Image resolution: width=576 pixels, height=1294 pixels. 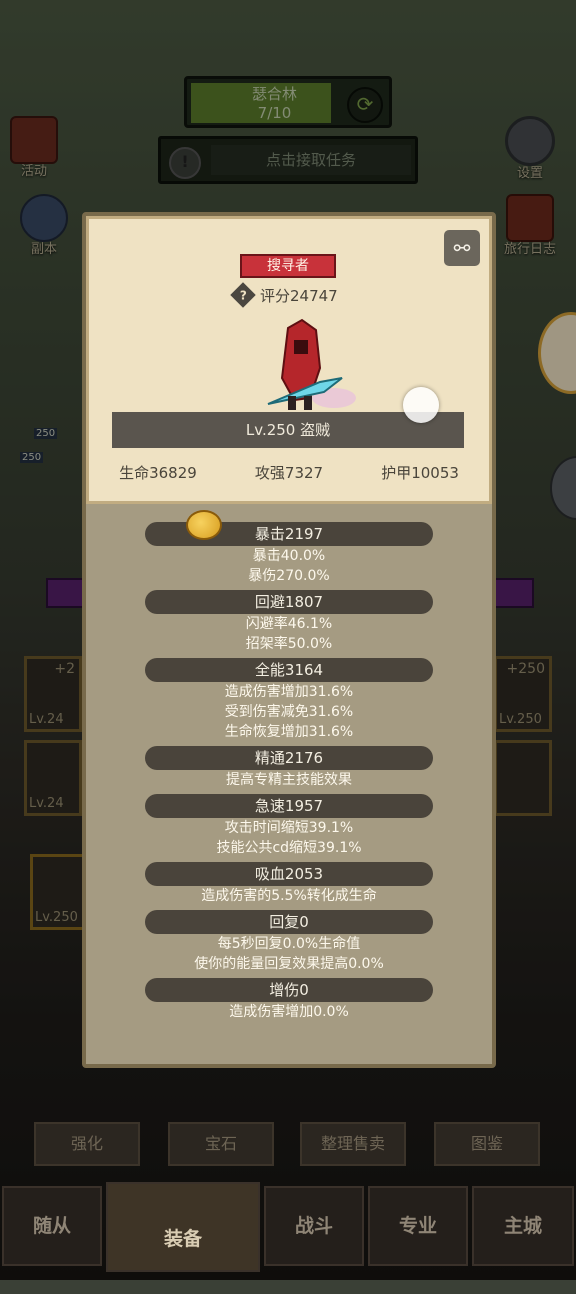 What do you see at coordinates (289, 990) in the screenshot?
I see `stat-heading: 增伤0` at bounding box center [289, 990].